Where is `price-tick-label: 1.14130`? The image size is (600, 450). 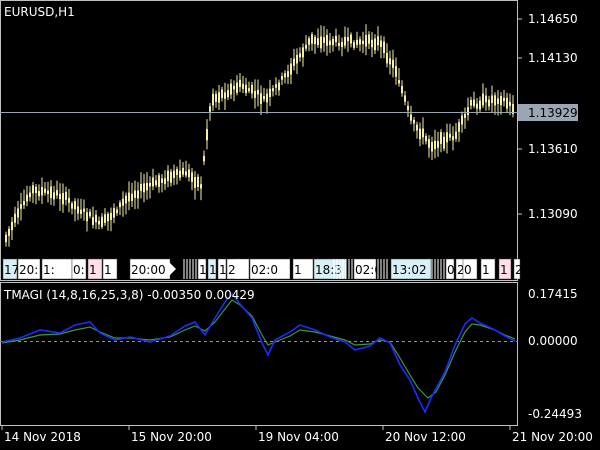 price-tick-label: 1.14130 is located at coordinates (553, 58).